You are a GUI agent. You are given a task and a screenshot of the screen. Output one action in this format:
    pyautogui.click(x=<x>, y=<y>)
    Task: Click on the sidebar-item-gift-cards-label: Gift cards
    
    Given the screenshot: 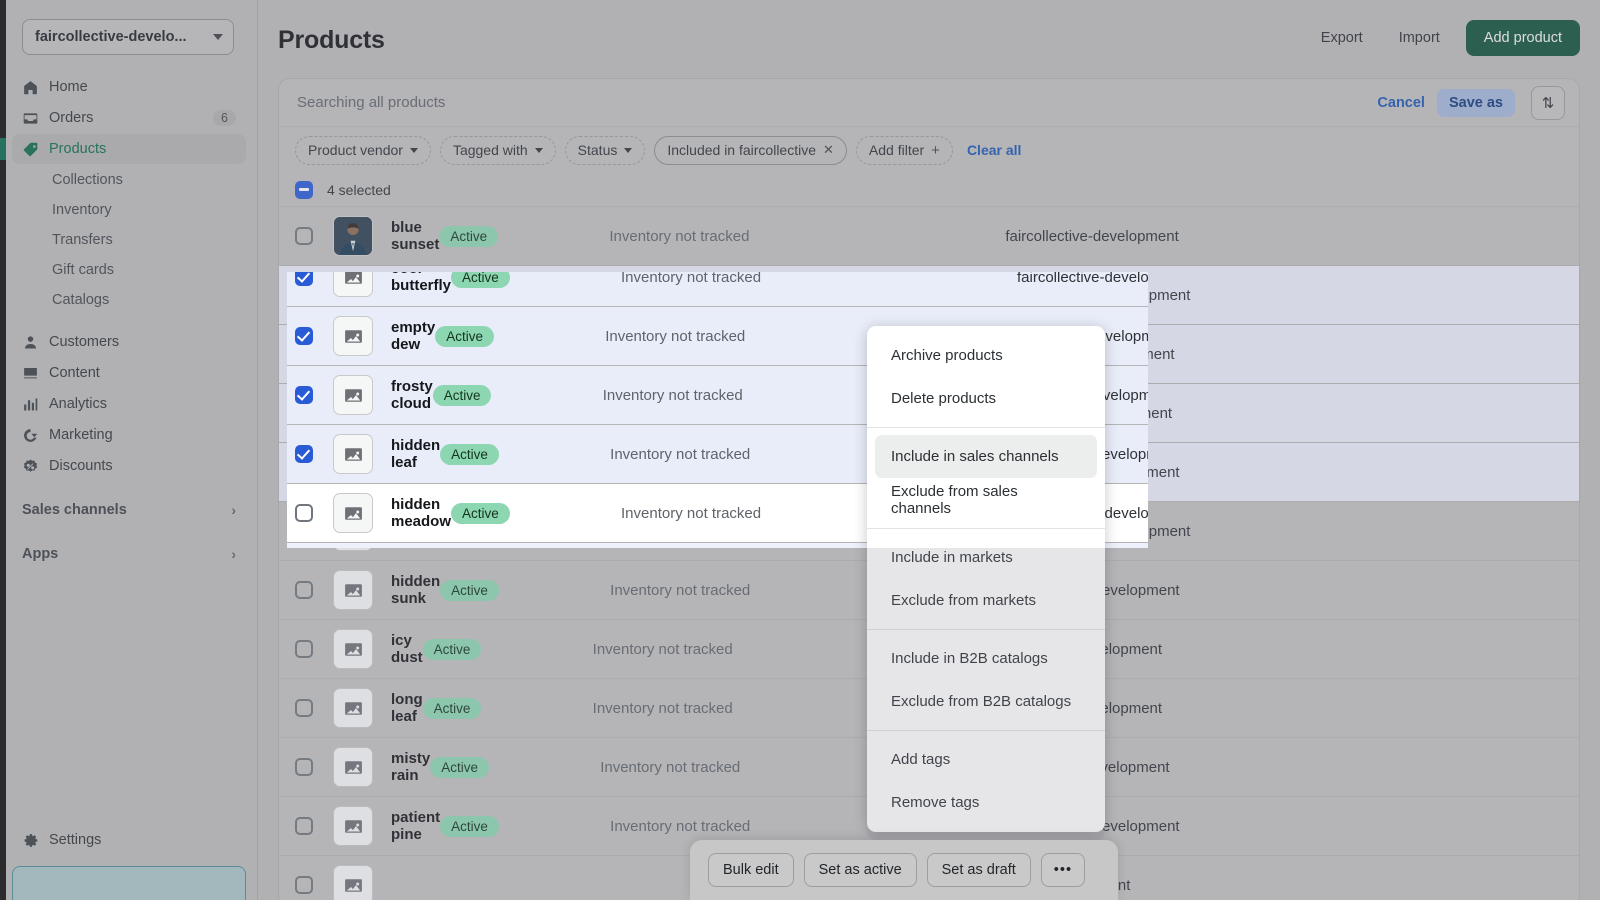 What is the action you would take?
    pyautogui.click(x=83, y=270)
    